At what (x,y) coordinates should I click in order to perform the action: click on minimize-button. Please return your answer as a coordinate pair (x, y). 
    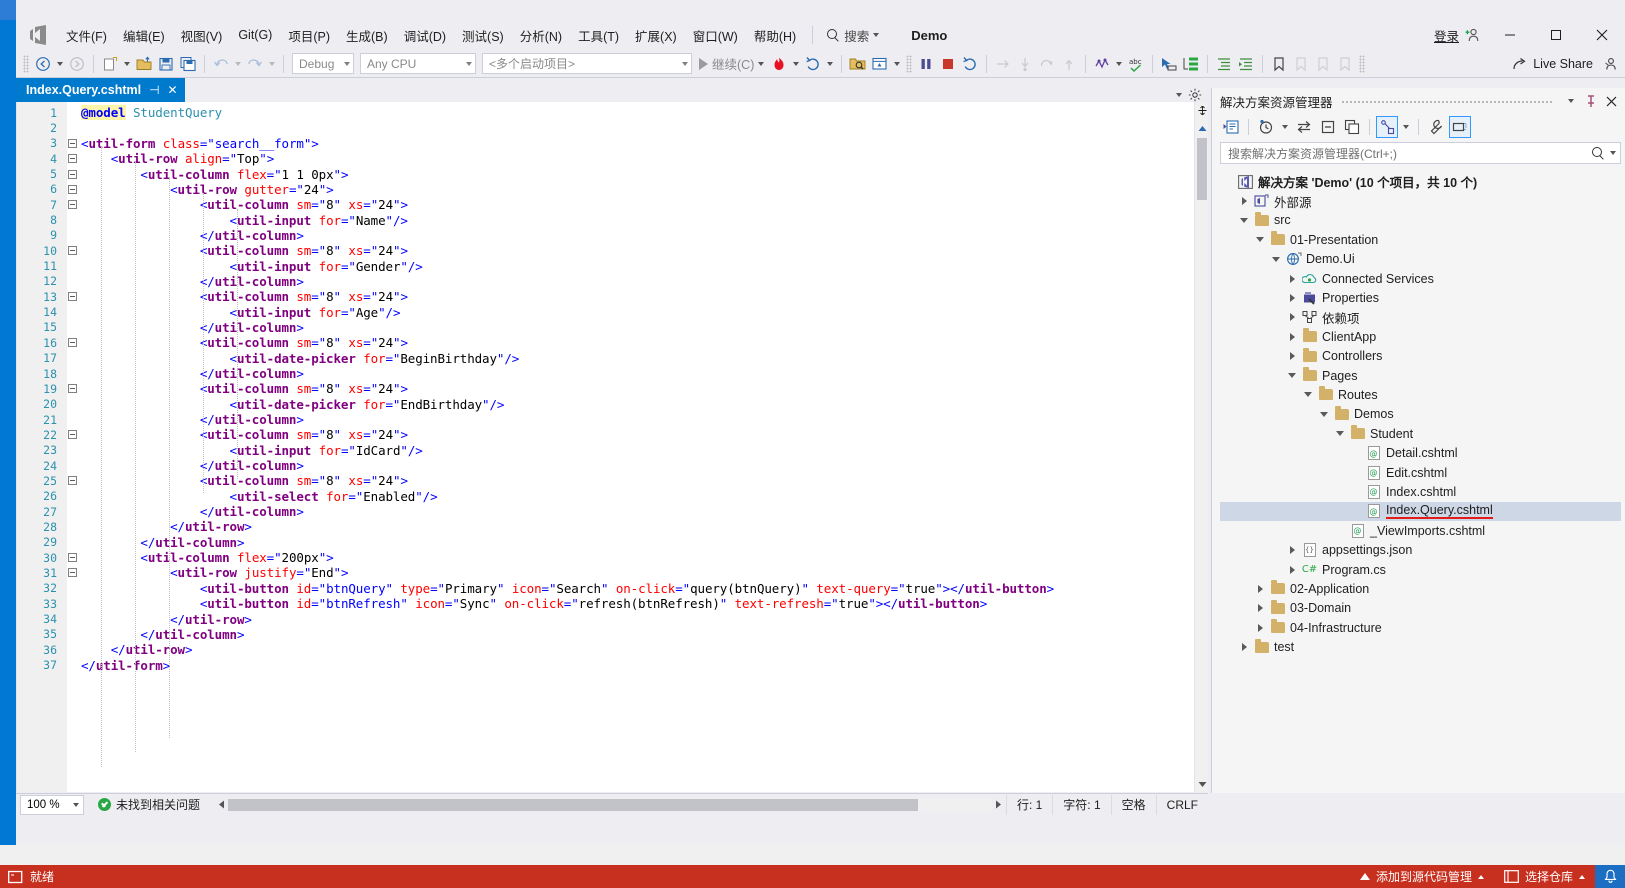
    Looking at the image, I should click on (1510, 35).